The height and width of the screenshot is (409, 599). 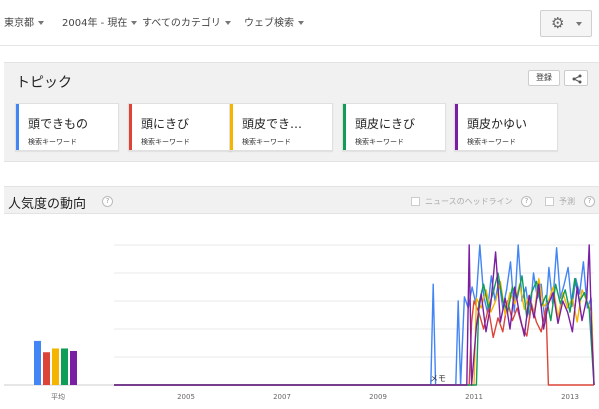 I want to click on topic-card: 頭にきび 検索キーワード, so click(x=180, y=127).